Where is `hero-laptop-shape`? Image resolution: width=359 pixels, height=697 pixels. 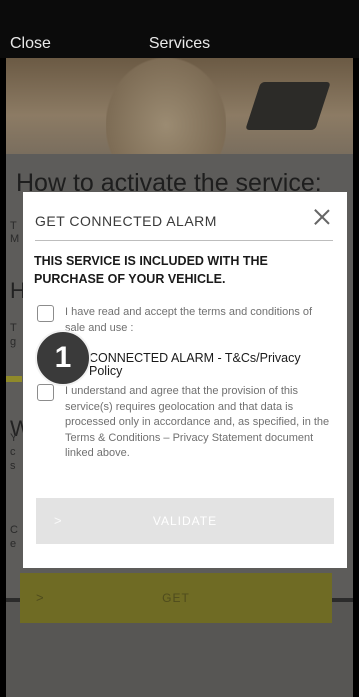
hero-laptop-shape is located at coordinates (288, 106).